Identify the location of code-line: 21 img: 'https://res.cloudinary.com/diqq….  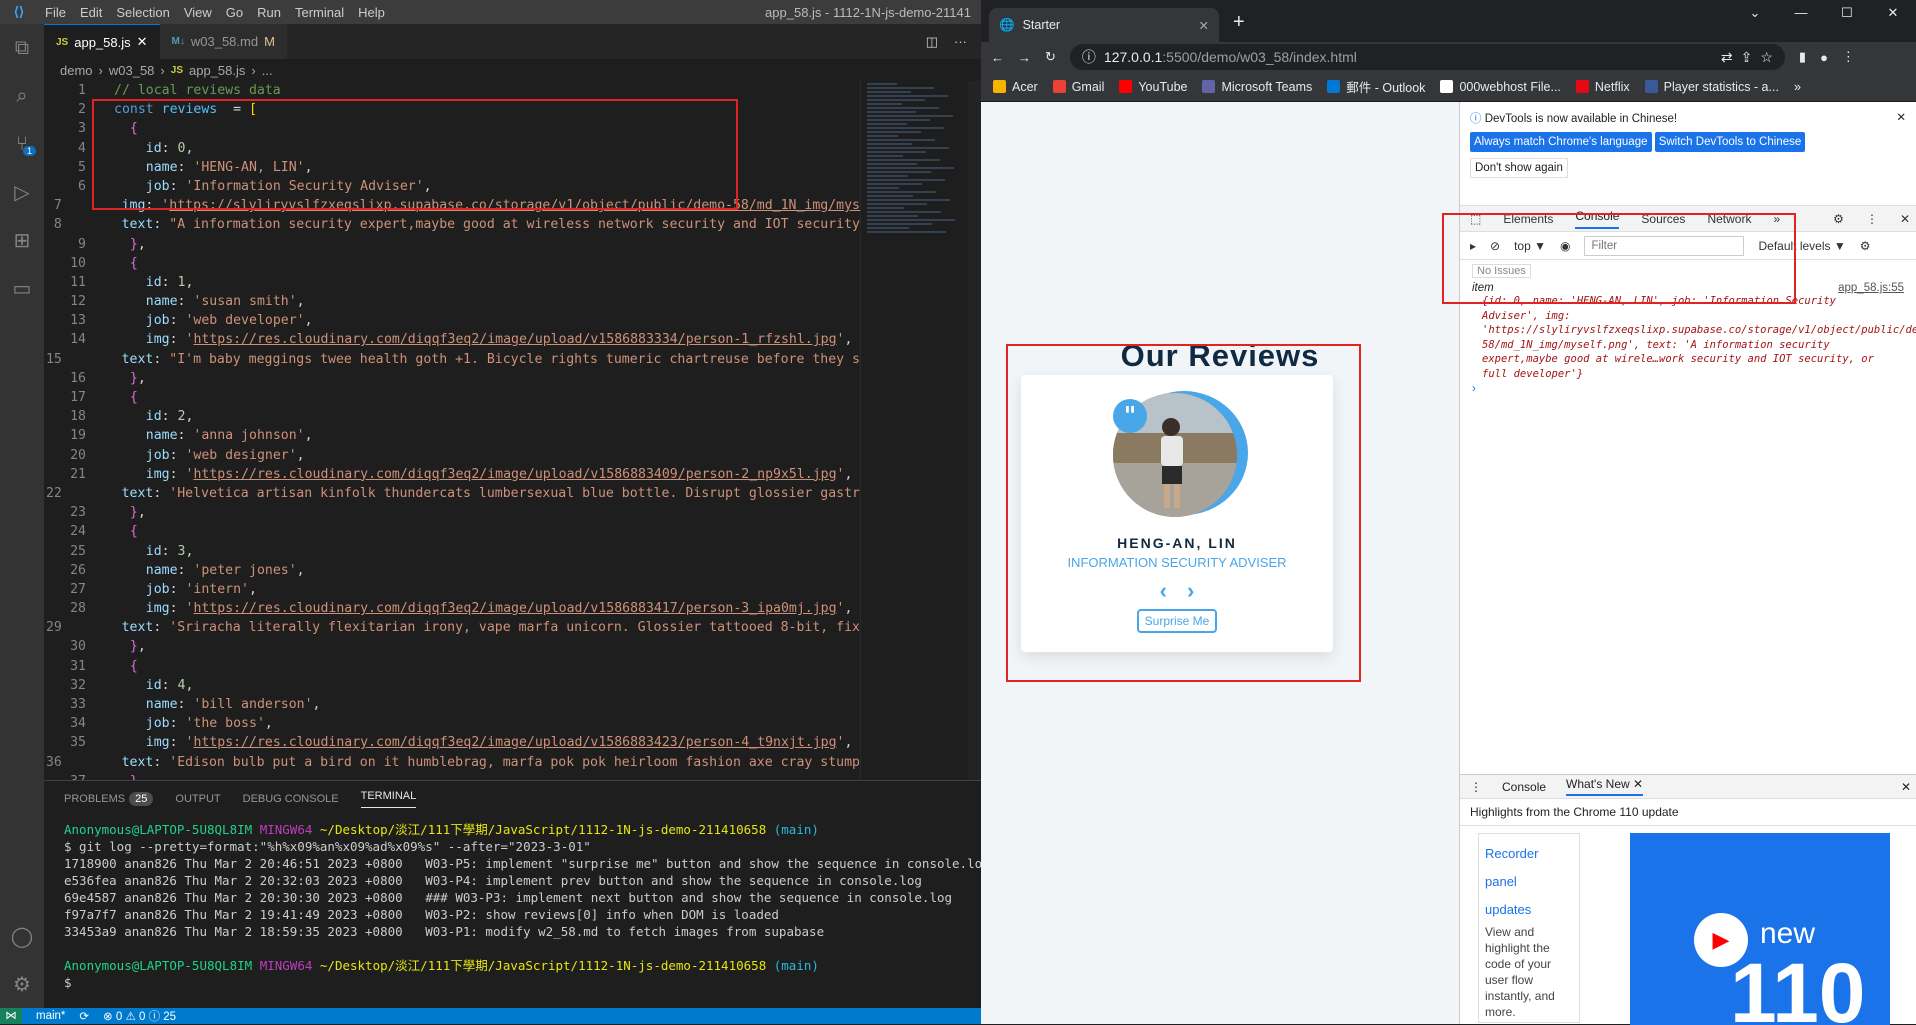
(452, 474).